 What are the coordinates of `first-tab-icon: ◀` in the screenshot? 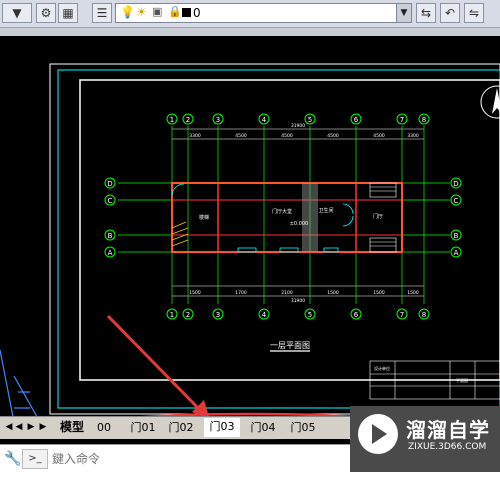 It's located at (9, 427).